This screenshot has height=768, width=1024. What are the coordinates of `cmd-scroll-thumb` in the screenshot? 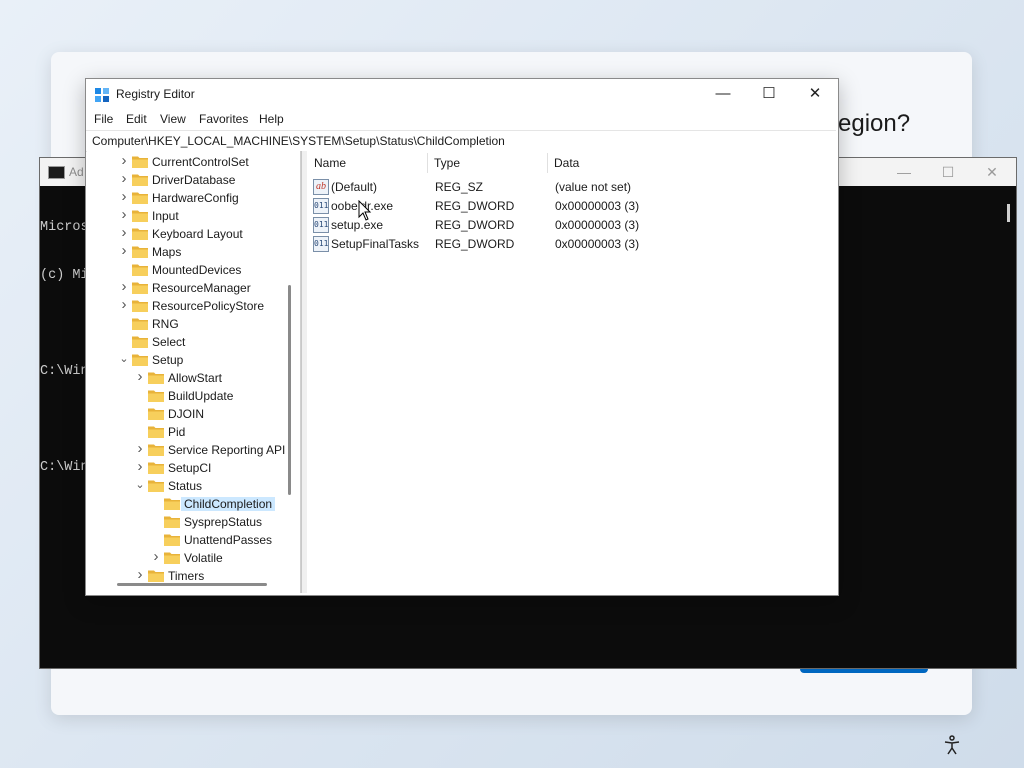 It's located at (1008, 213).